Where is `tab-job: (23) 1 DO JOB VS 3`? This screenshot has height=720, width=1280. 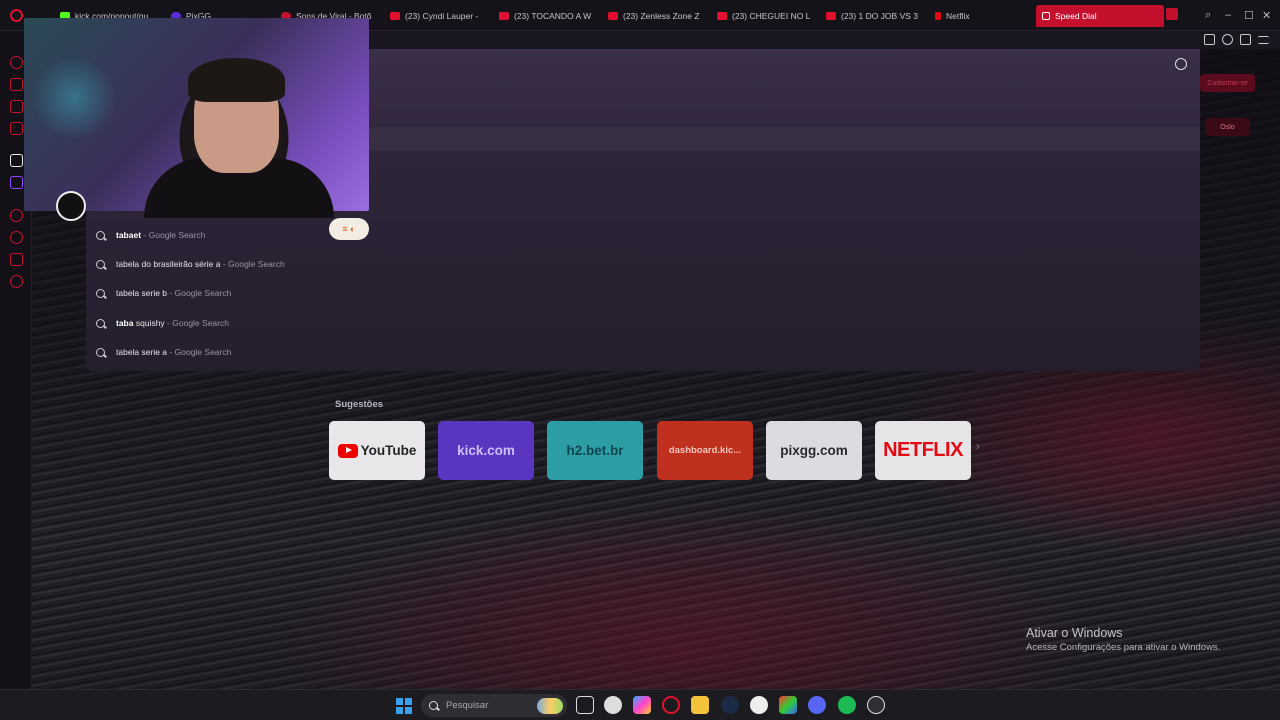 tab-job: (23) 1 DO JOB VS 3 is located at coordinates (873, 16).